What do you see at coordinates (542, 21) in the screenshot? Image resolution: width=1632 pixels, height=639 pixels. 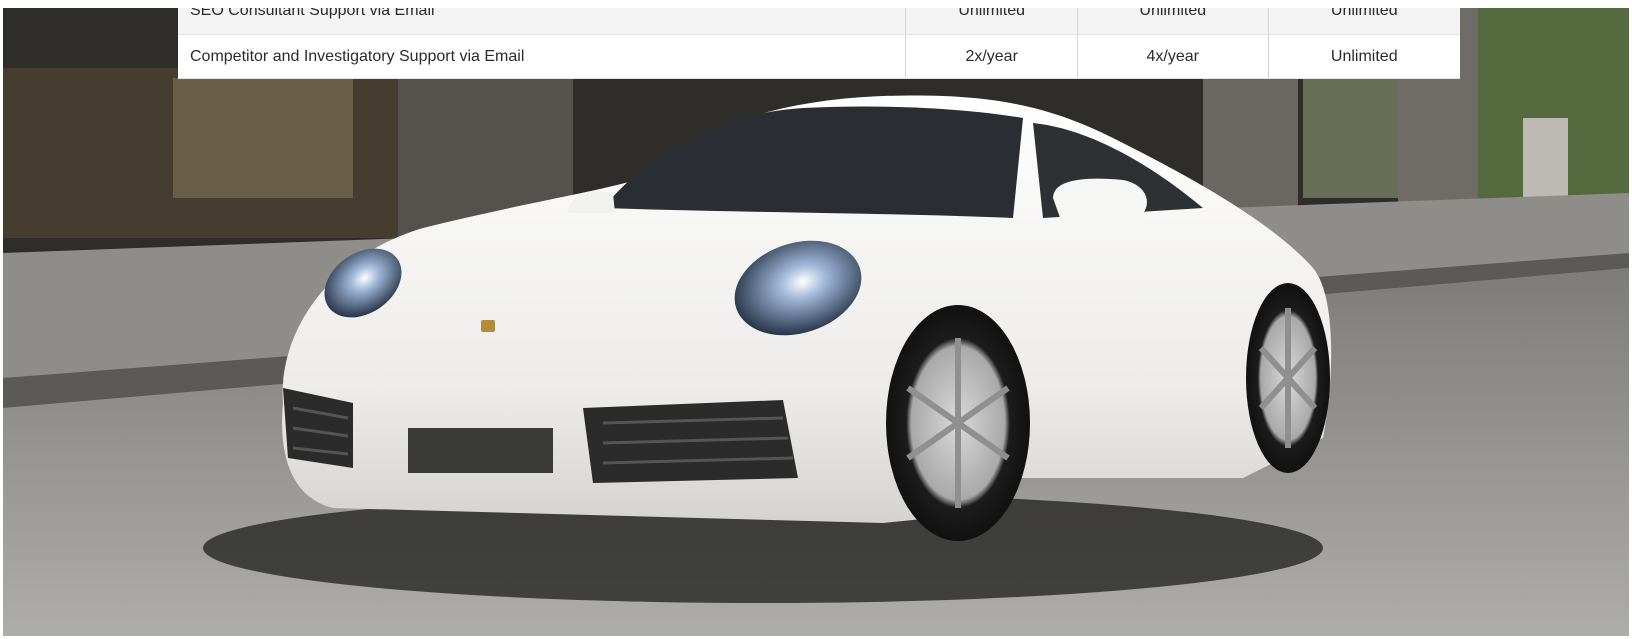 I see `feature-cell: SEO Consultant Support via Email` at bounding box center [542, 21].